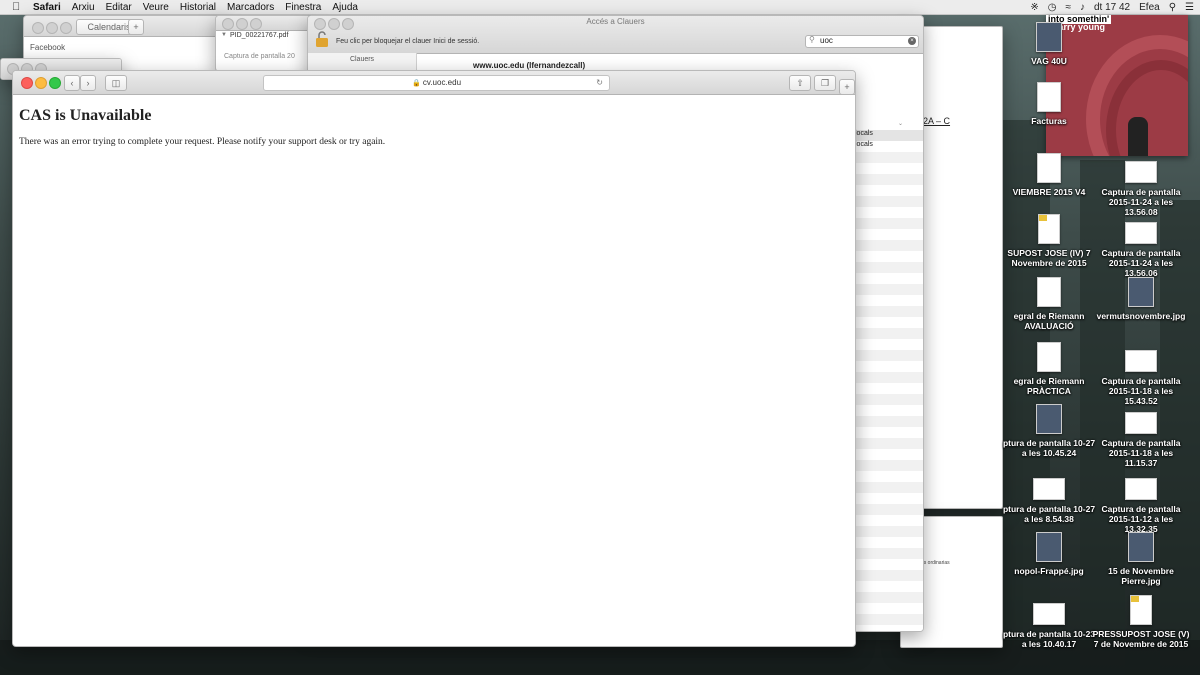 This screenshot has height=675, width=1200. I want to click on desktop-icon-label: ptura de pantalla 10-27 a les 8.54.38, so click(1049, 514).